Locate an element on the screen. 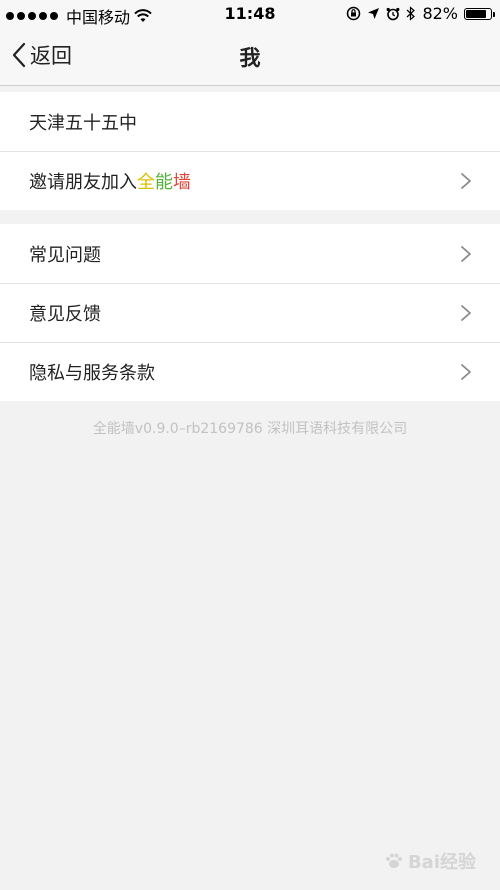 The image size is (500, 890). battery-nub is located at coordinates (494, 14).